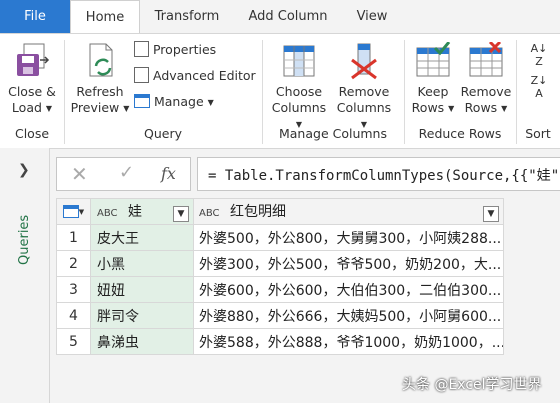  Describe the element at coordinates (32, 79) in the screenshot. I see `close-load-button: Close & Load ▼` at that location.